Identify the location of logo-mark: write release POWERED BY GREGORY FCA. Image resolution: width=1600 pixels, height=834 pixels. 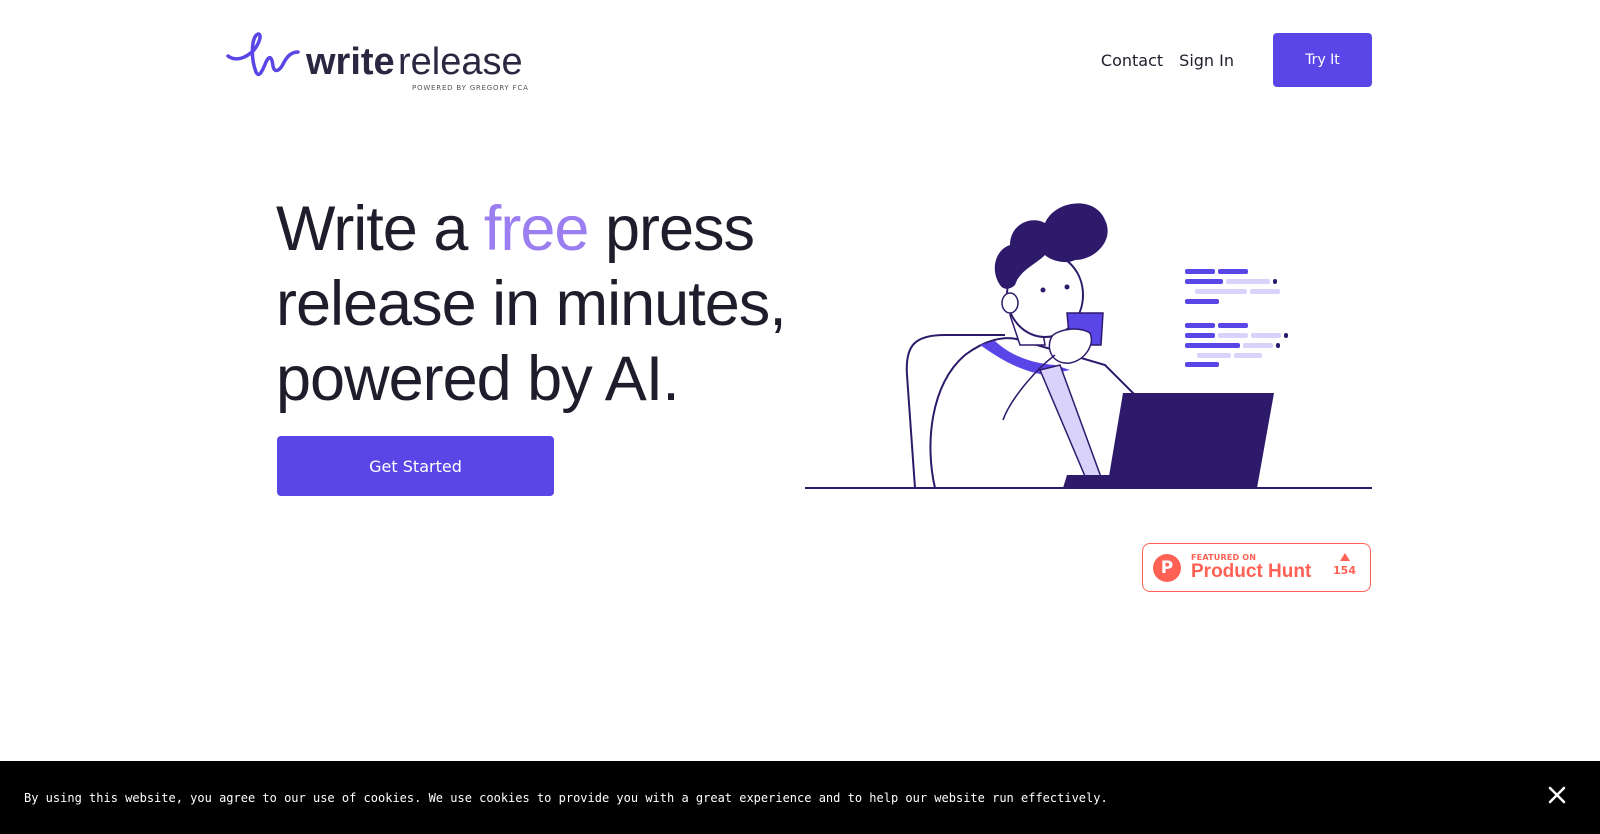
(377, 62).